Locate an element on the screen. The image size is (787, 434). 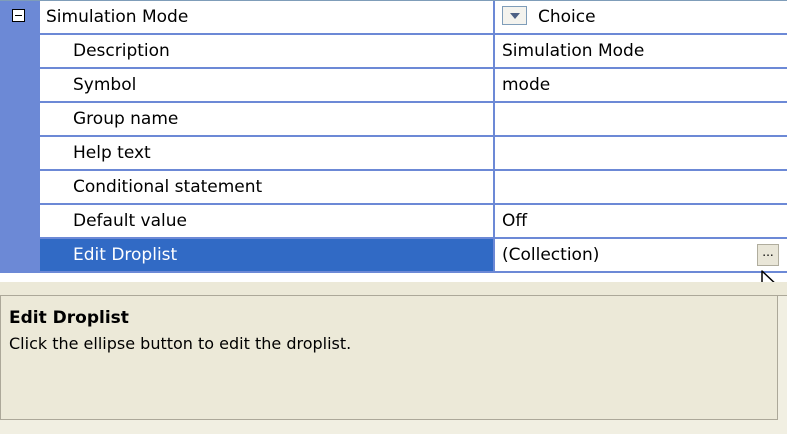
property-row-help-text: Help text is located at coordinates (393, 154).